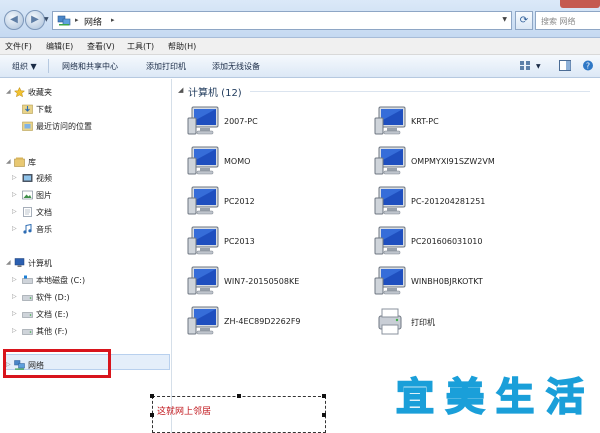 The width and height of the screenshot is (600, 433). I want to click on sidebar-item-downloads: 下载, so click(82, 110).